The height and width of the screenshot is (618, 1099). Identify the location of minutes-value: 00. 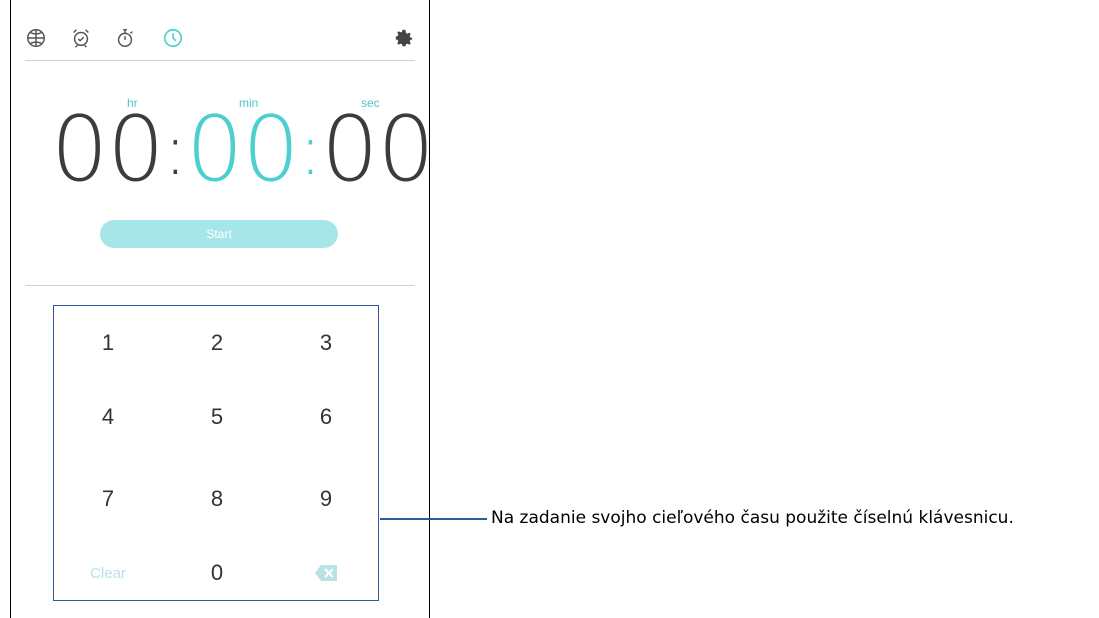
(243, 149).